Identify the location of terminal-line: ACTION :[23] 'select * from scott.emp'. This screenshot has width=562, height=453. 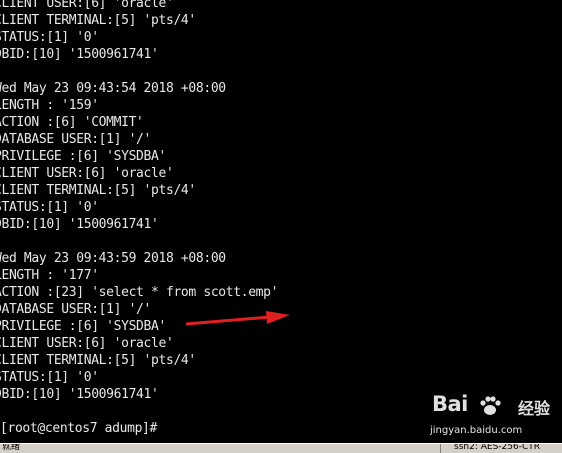
(139, 292).